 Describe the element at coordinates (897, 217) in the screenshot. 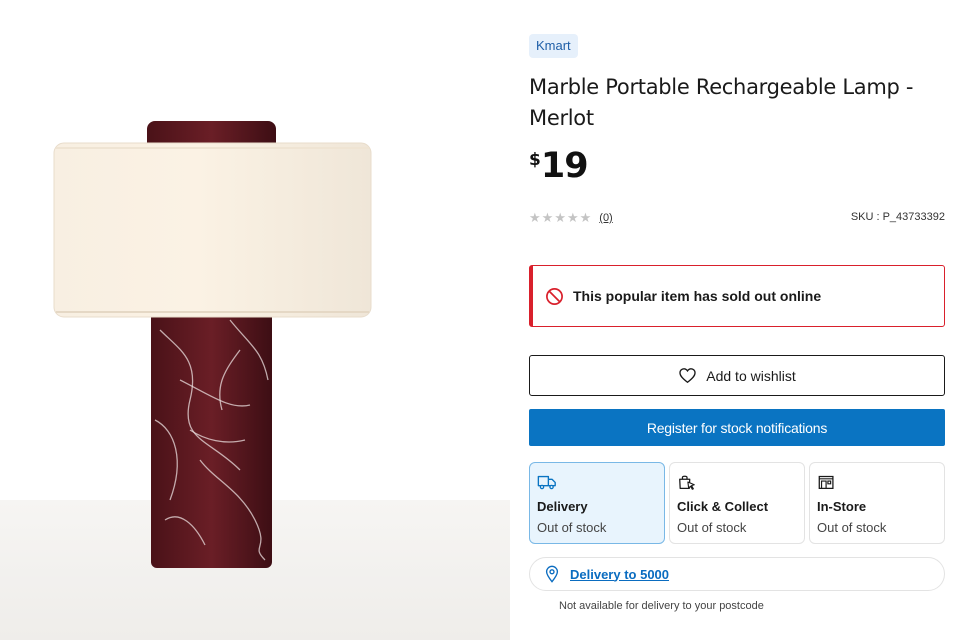

I see `sku-label: SKU : P_43733392` at that location.